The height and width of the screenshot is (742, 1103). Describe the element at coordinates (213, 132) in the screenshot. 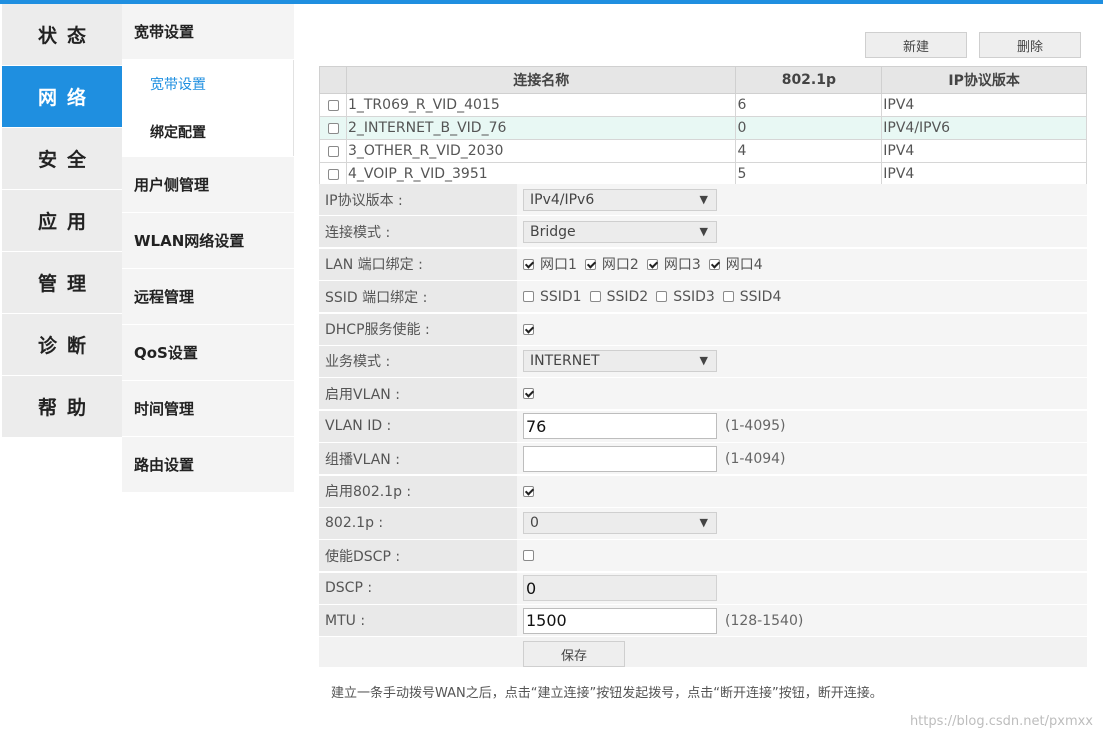

I see `subnav-binding-config: 绑定配置` at that location.